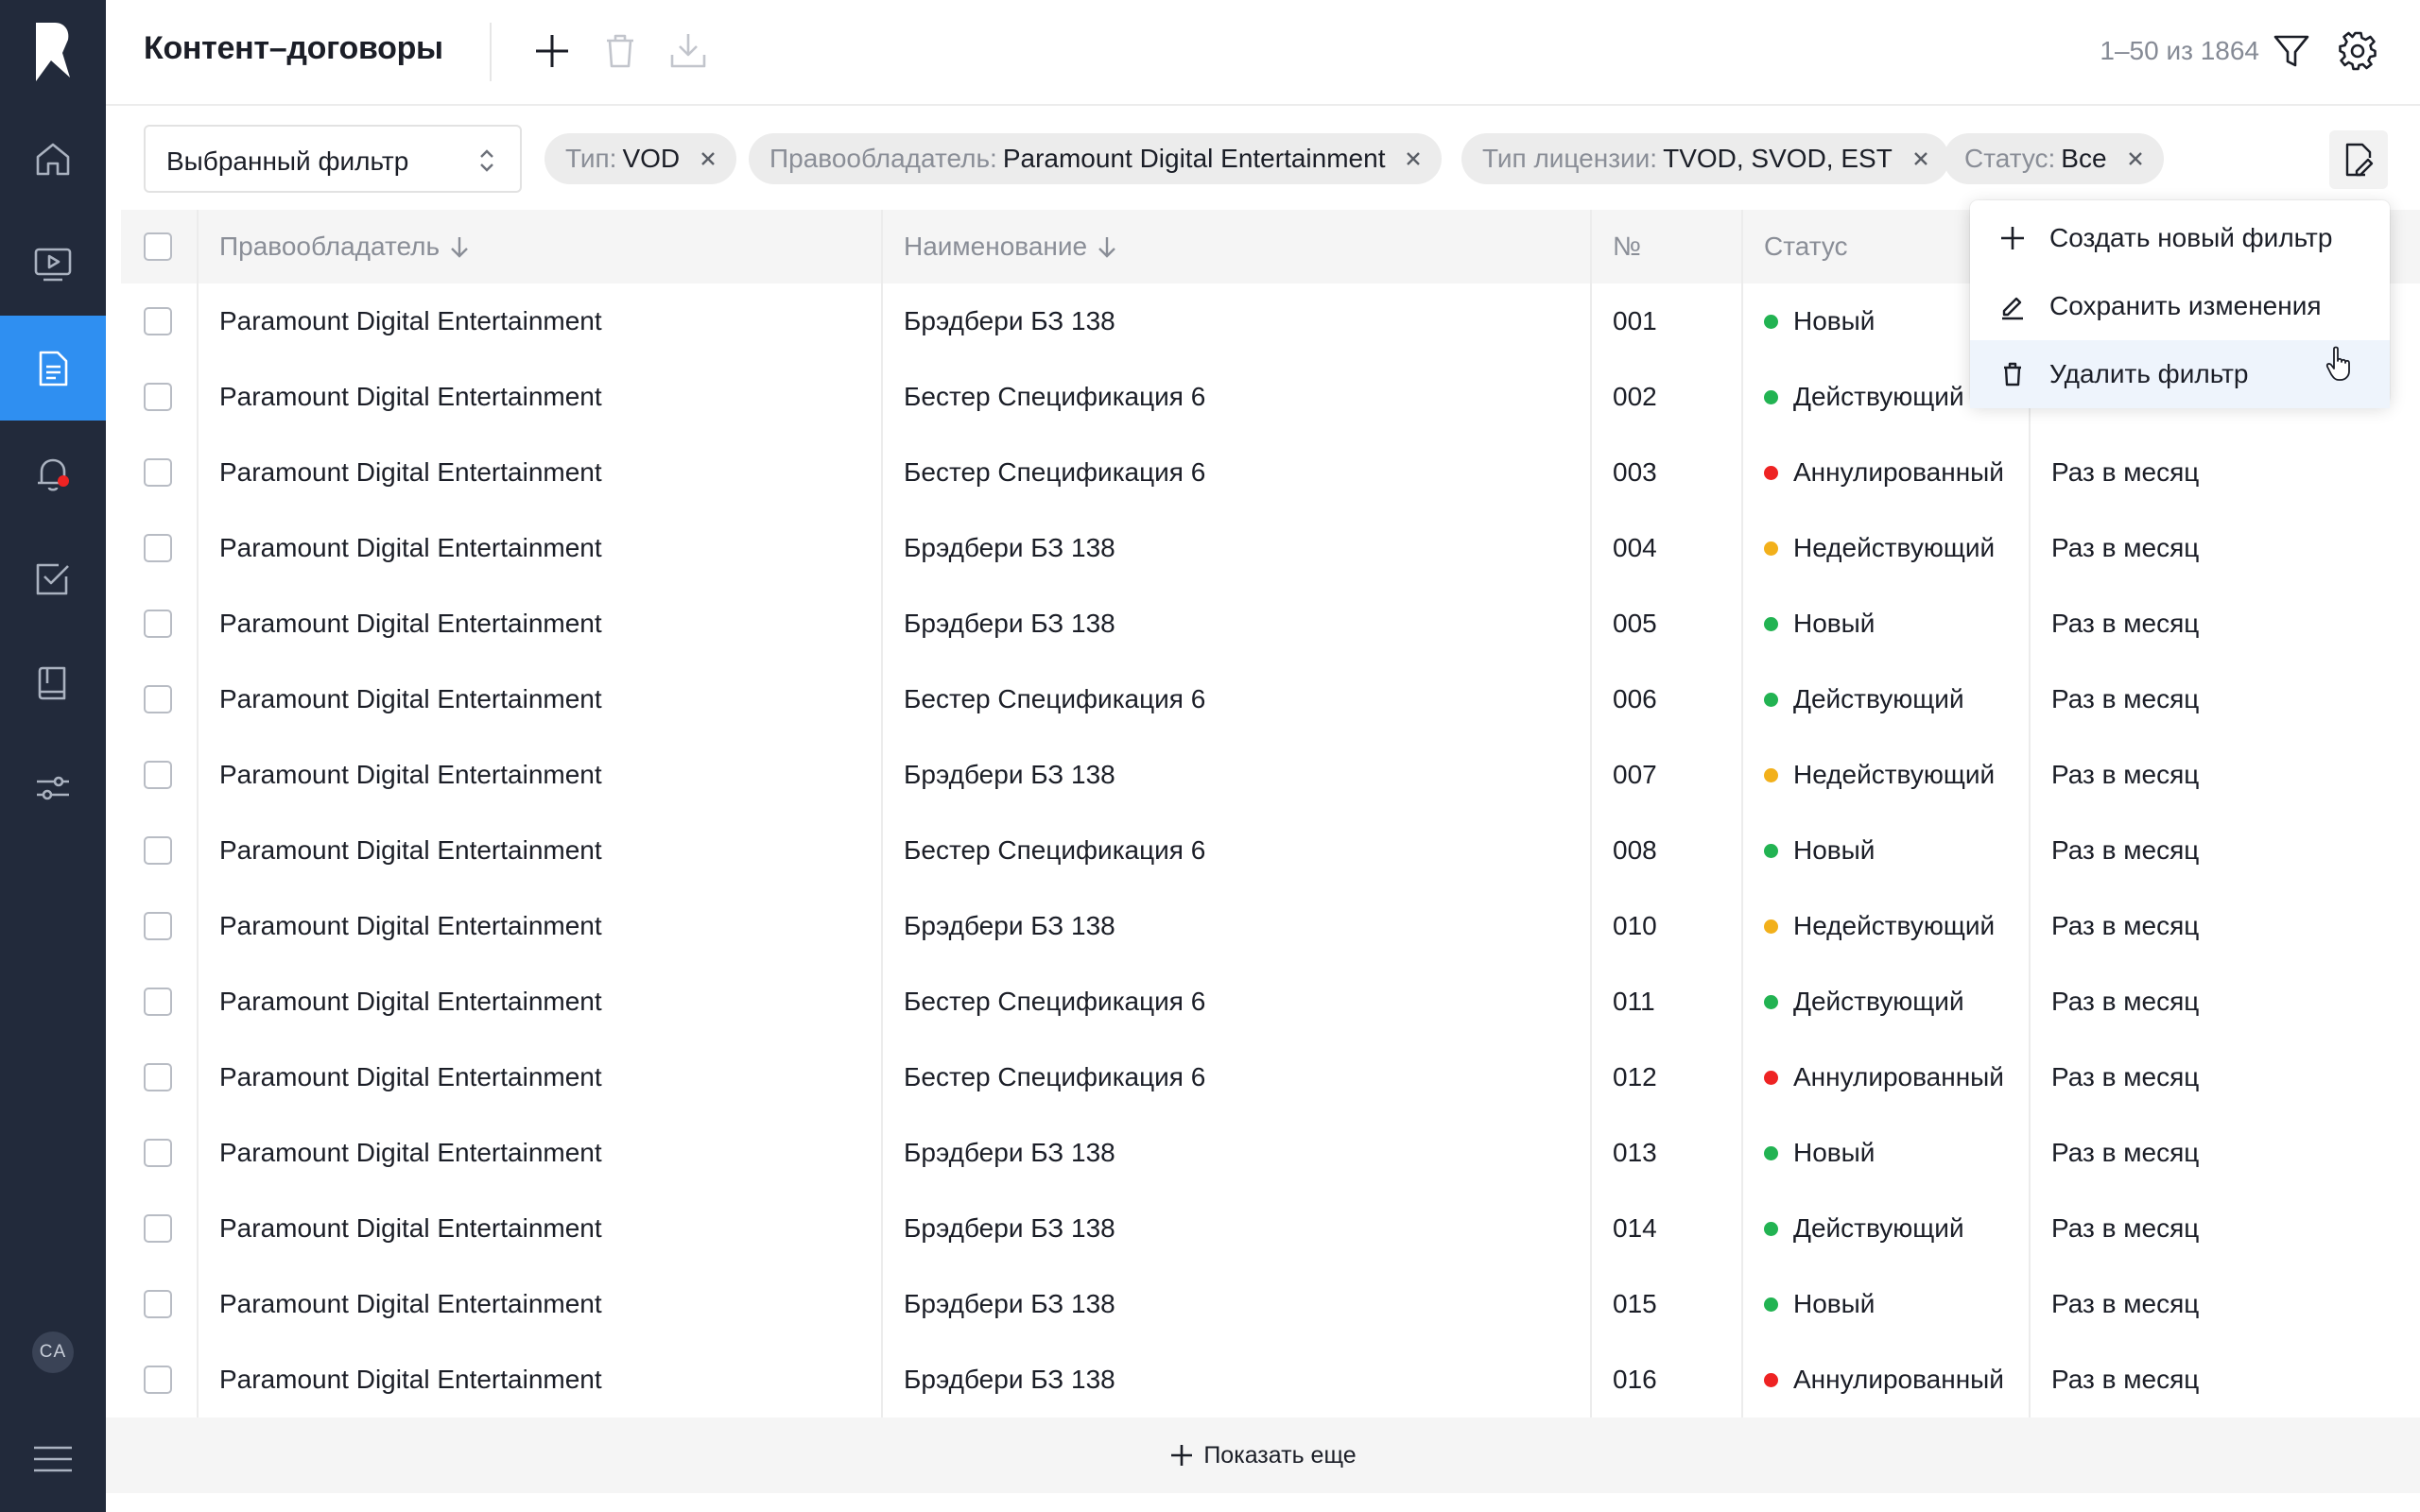  I want to click on sidebar-item-notifications, so click(53, 473).